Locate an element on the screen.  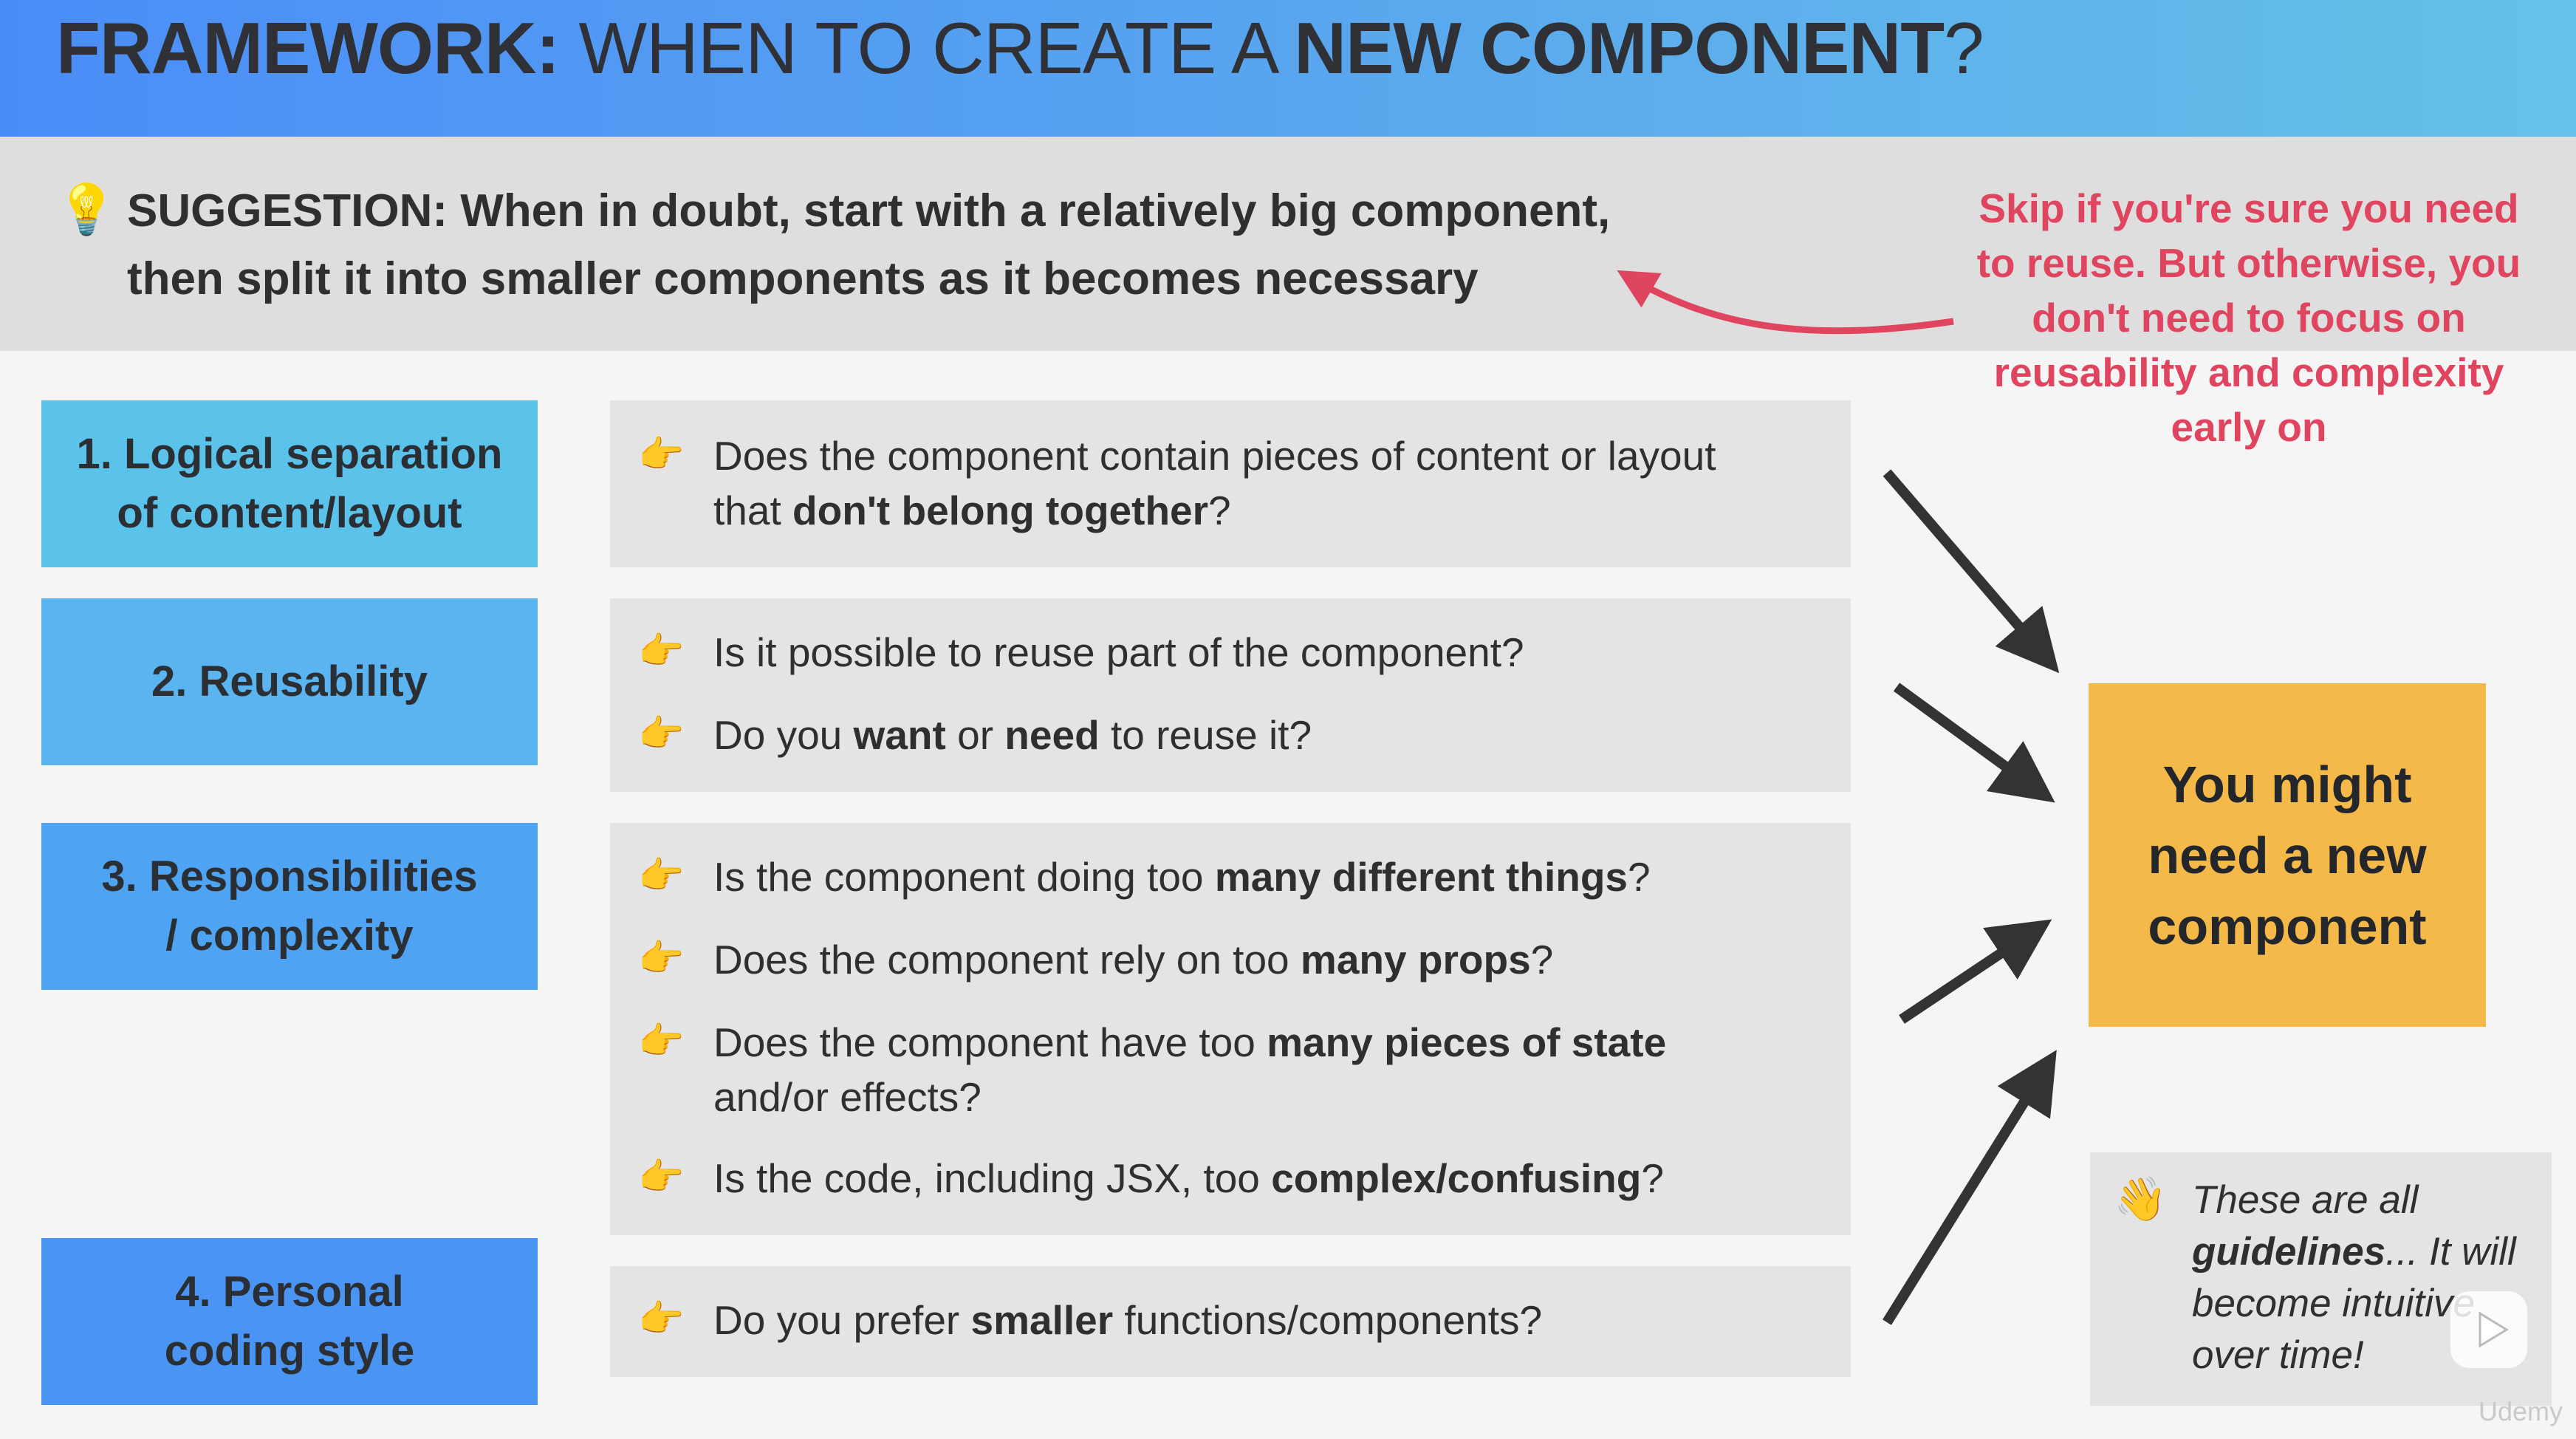
question-2b: Do you want or need to reuse it? is located at coordinates (1012, 735).